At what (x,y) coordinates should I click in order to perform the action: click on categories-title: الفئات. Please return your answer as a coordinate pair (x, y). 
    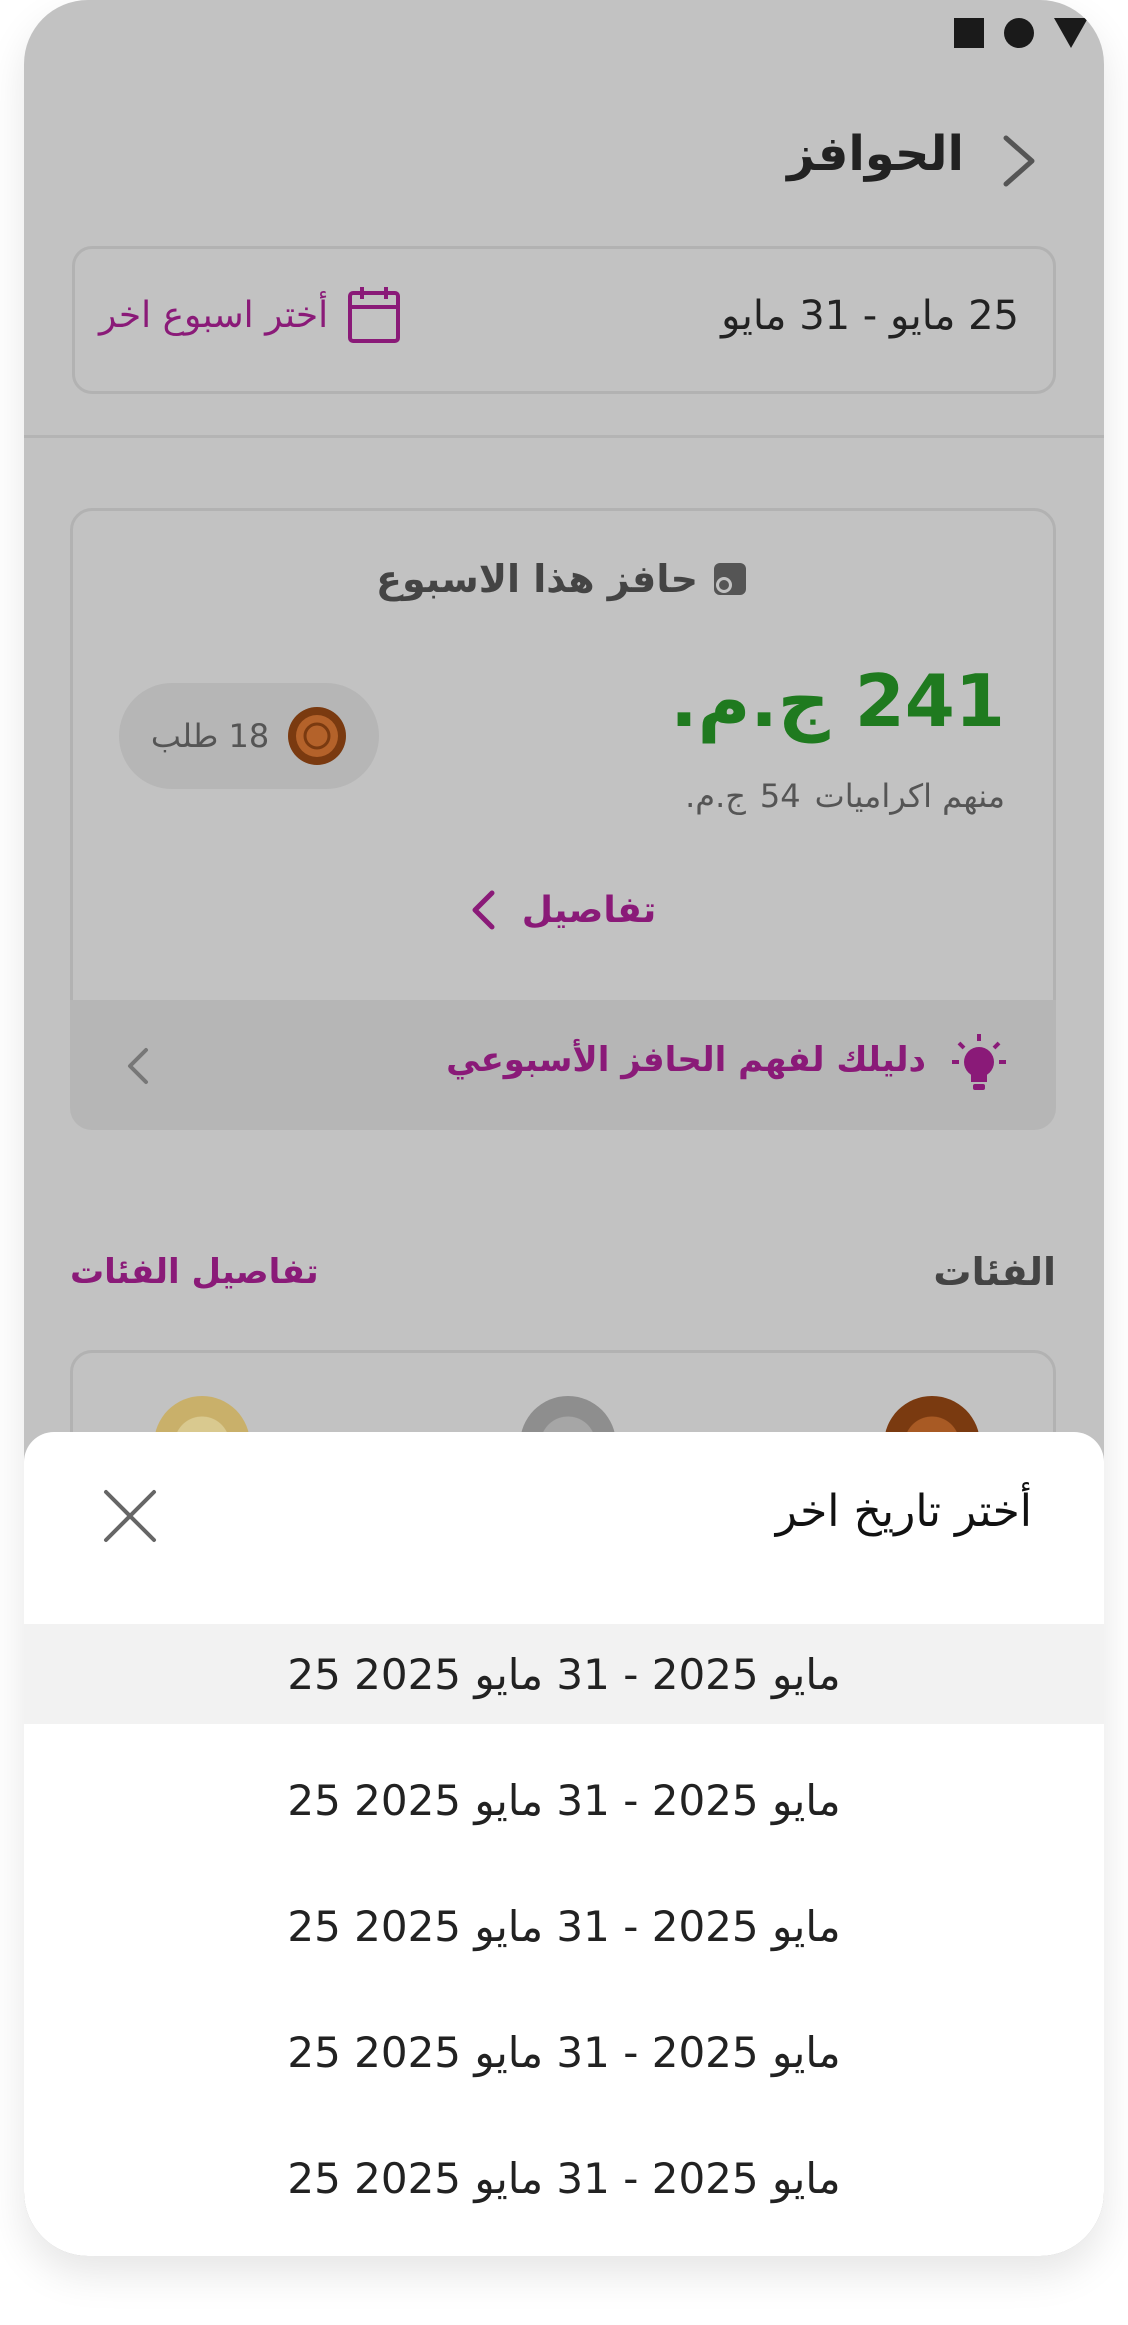
    Looking at the image, I should click on (994, 1272).